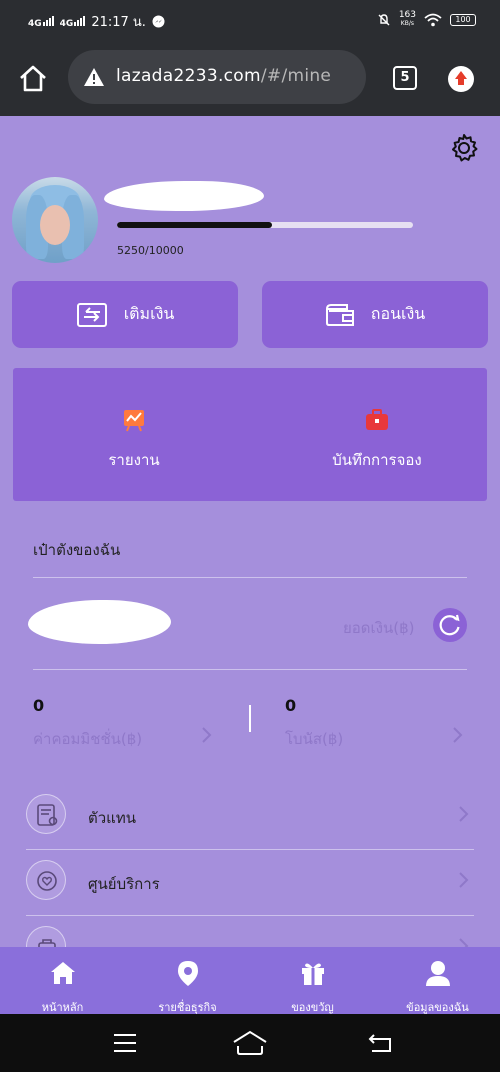 The height and width of the screenshot is (1072, 500). What do you see at coordinates (158, 21) in the screenshot?
I see `messenger-icon` at bounding box center [158, 21].